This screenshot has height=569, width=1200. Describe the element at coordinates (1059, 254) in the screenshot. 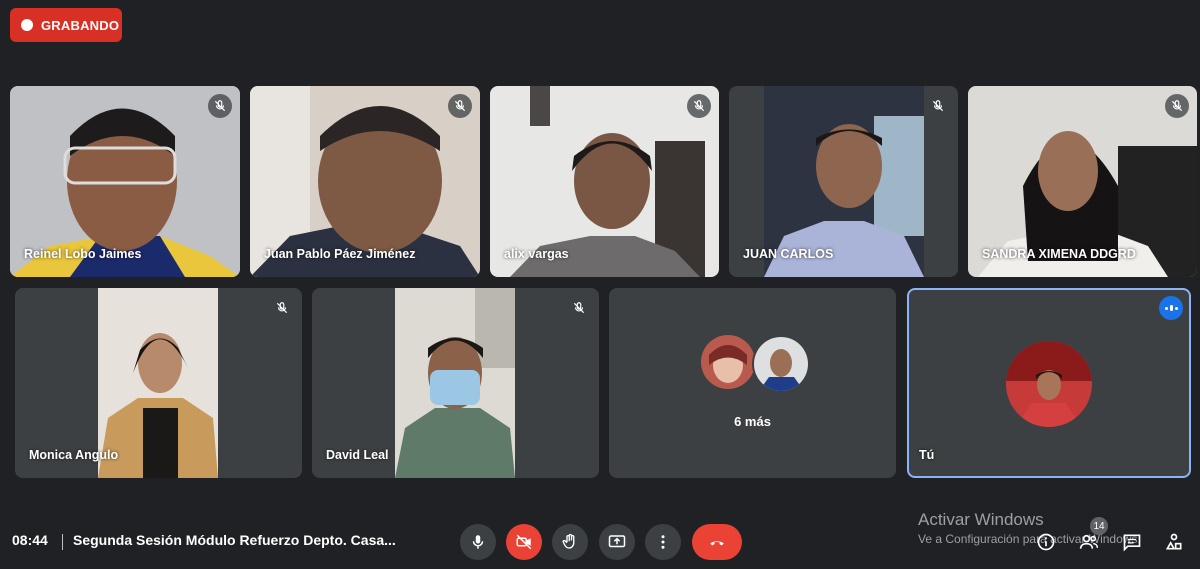

I see `participant-name: SANDRA XIMENA DDGRD` at that location.